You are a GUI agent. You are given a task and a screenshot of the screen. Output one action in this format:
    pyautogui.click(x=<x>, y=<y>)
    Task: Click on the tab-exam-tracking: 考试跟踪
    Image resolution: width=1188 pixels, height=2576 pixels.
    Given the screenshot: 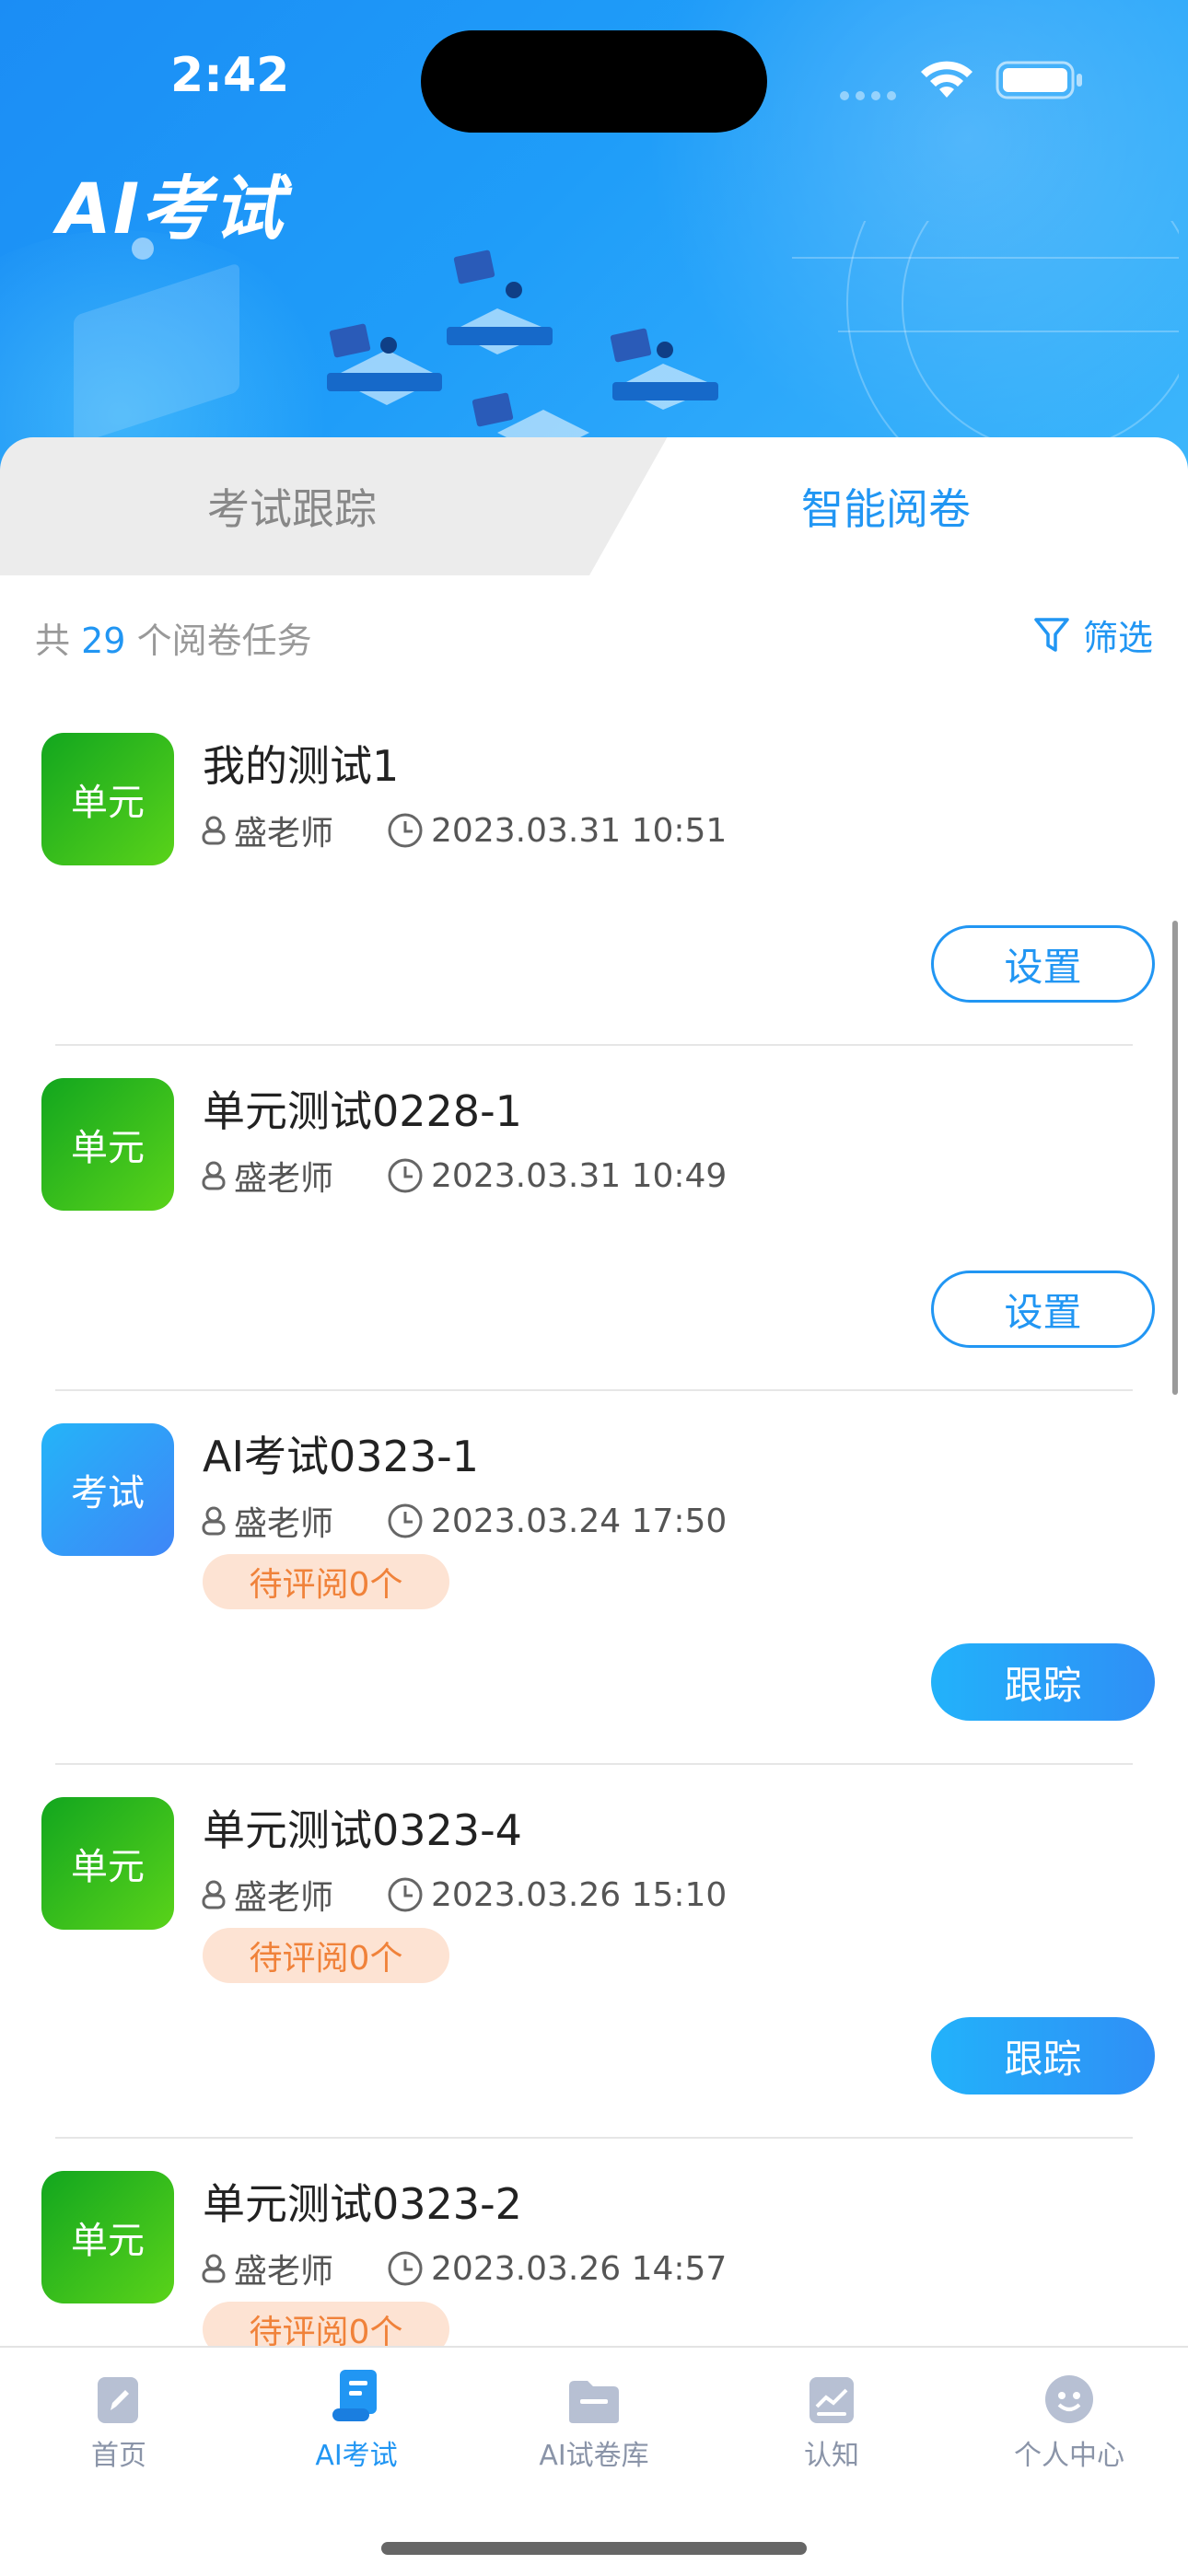 What is the action you would take?
    pyautogui.click(x=336, y=506)
    